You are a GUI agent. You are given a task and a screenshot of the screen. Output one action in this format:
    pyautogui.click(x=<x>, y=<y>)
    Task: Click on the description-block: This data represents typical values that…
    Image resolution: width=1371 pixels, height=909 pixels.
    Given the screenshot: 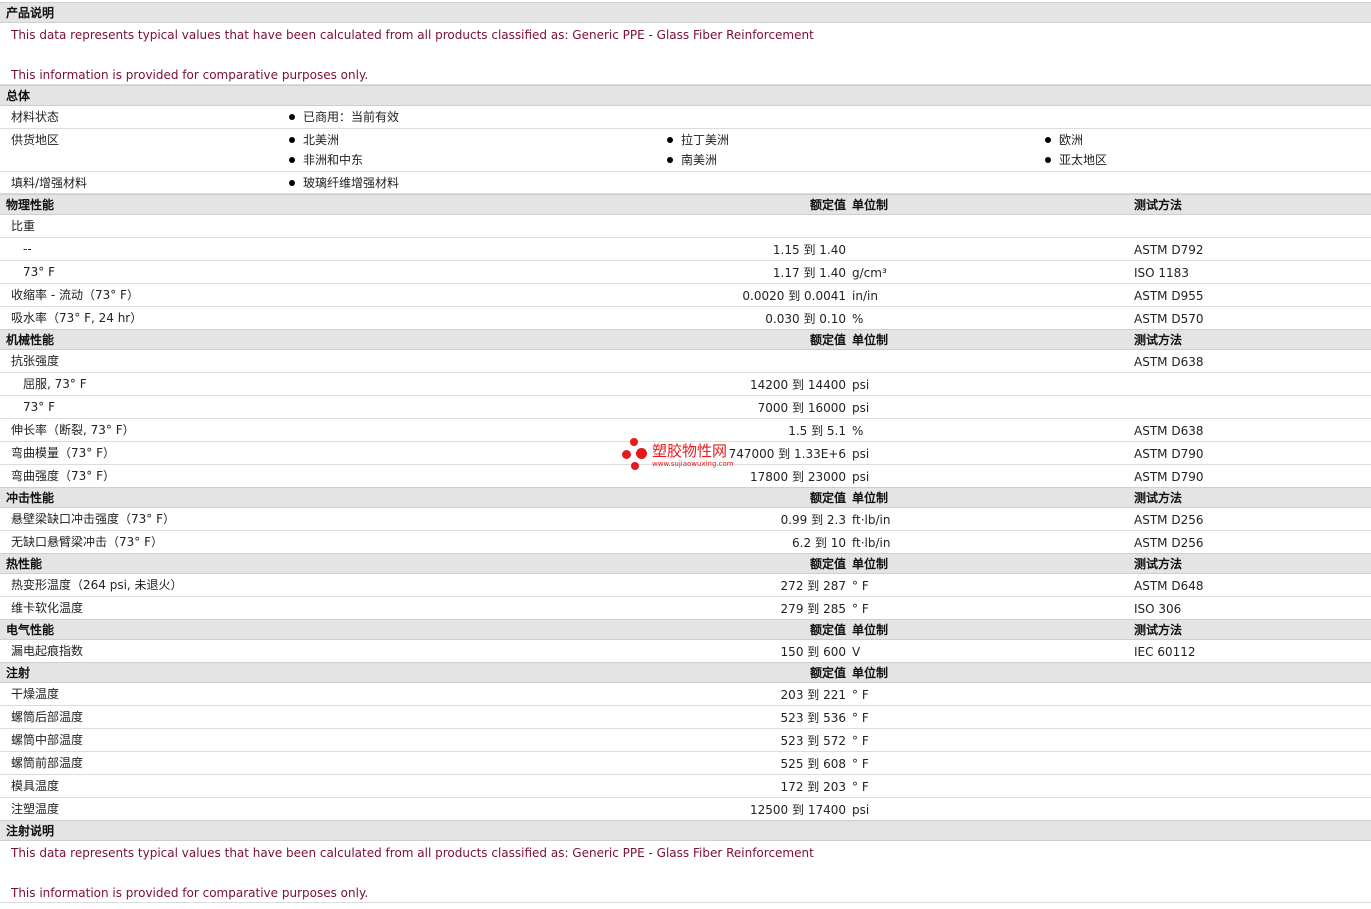 What is the action you would take?
    pyautogui.click(x=685, y=54)
    